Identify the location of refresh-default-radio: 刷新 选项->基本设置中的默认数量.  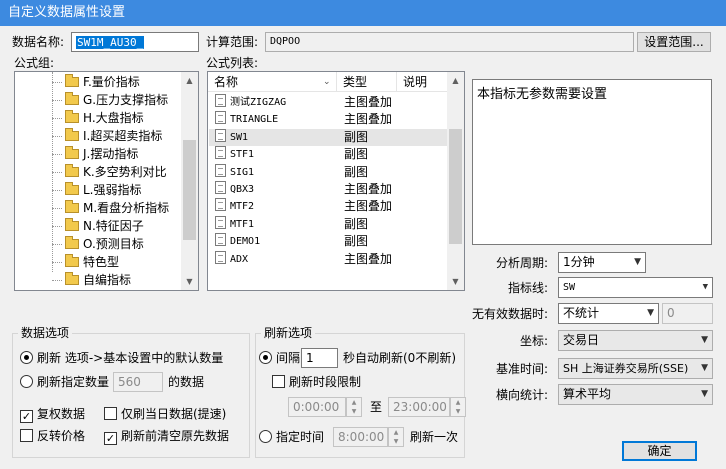
(121, 358).